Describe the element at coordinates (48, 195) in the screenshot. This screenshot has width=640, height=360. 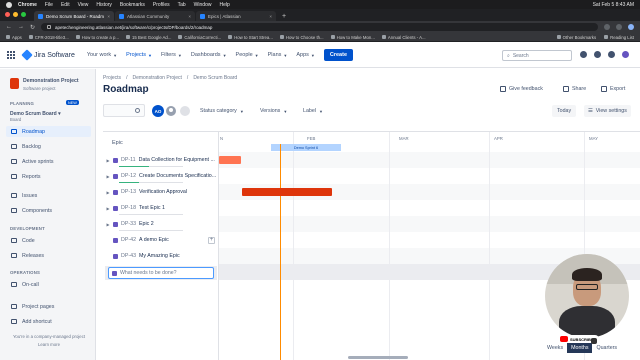
I see `sidebar-item-issues: Issues` at that location.